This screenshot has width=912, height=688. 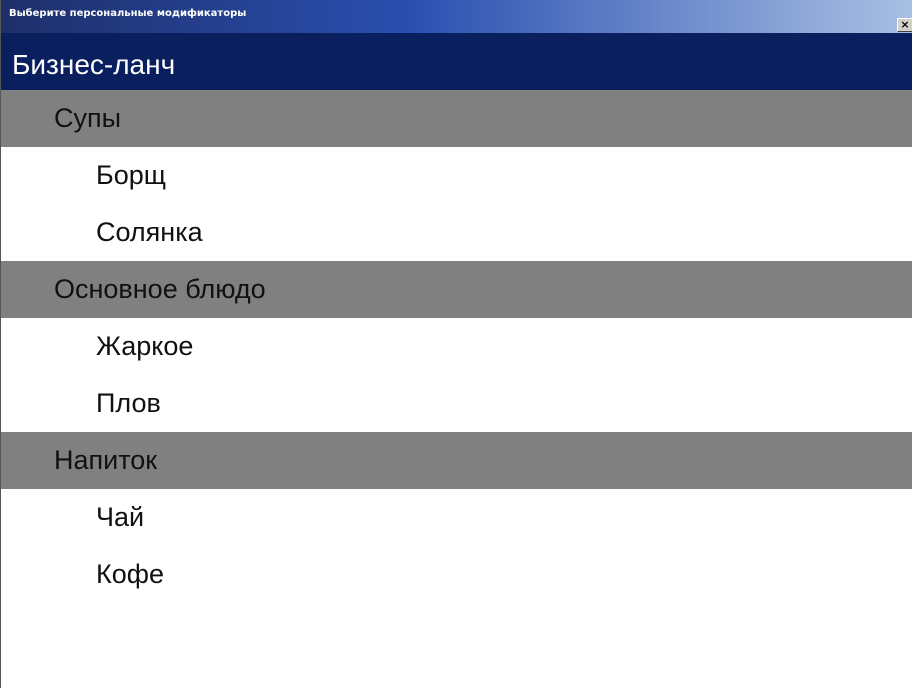 I want to click on category-drink: Напиток, so click(x=456, y=460).